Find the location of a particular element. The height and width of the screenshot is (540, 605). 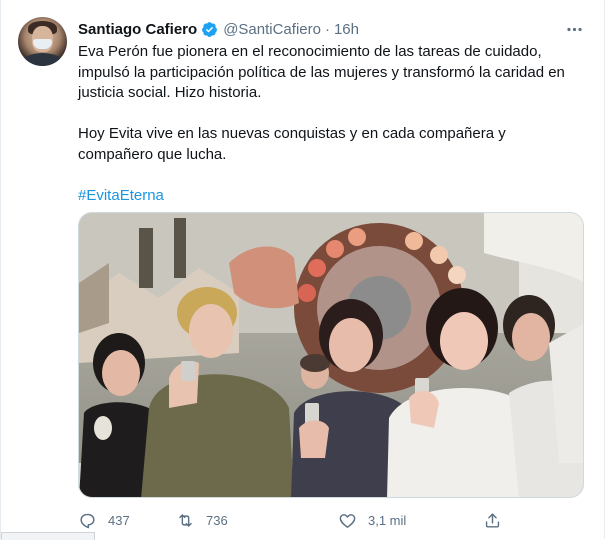

reply-button: 437 is located at coordinates (104, 520).